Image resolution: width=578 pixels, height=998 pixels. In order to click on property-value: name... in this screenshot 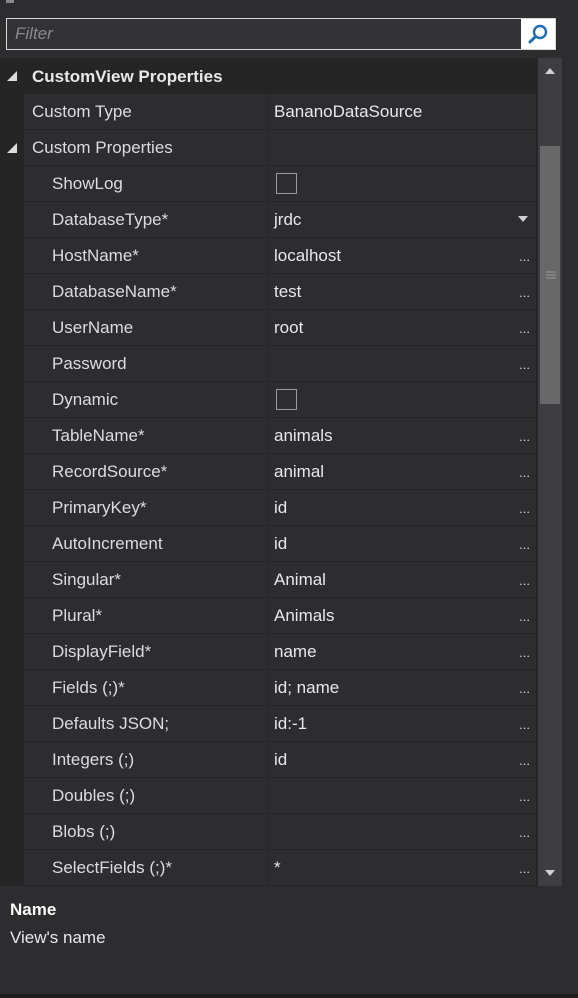, I will do `click(402, 651)`.